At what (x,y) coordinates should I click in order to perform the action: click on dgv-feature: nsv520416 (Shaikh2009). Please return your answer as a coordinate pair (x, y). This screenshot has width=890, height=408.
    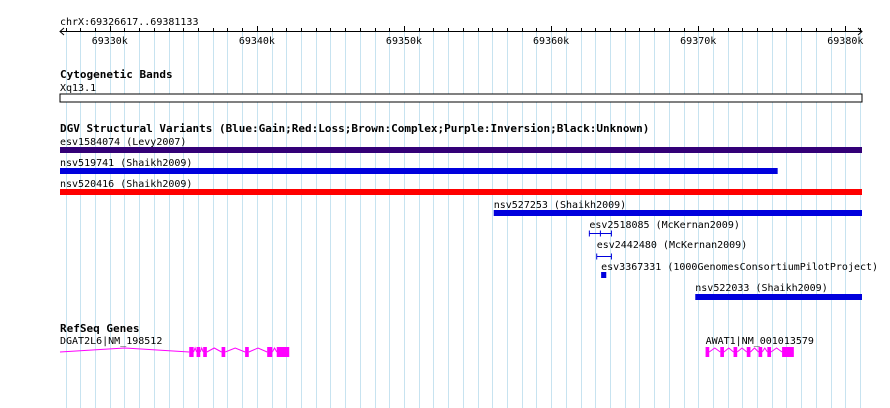
    Looking at the image, I should click on (461, 187).